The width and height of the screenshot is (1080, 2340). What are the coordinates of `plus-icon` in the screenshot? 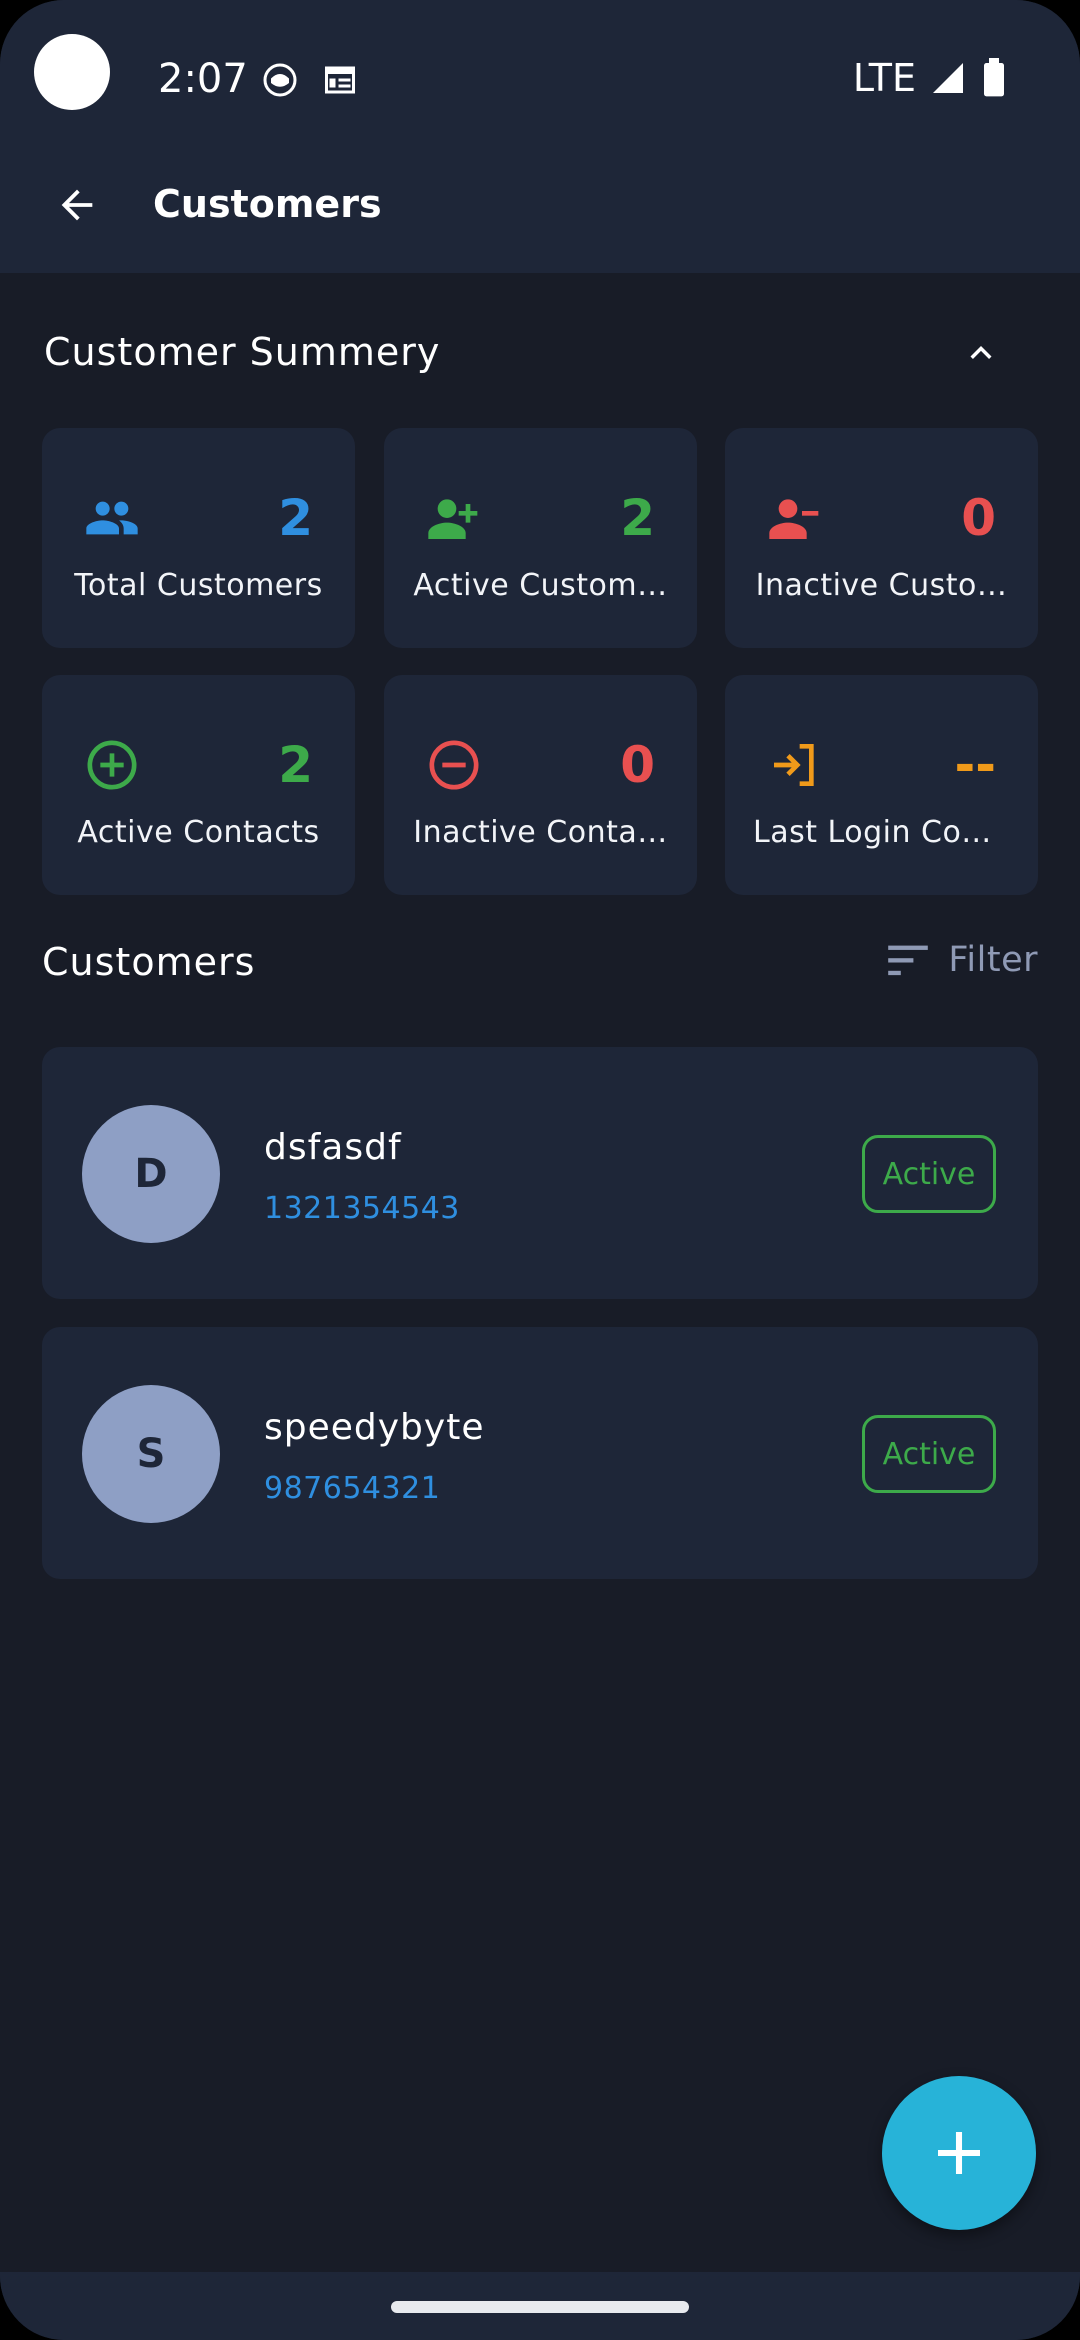 It's located at (959, 2153).